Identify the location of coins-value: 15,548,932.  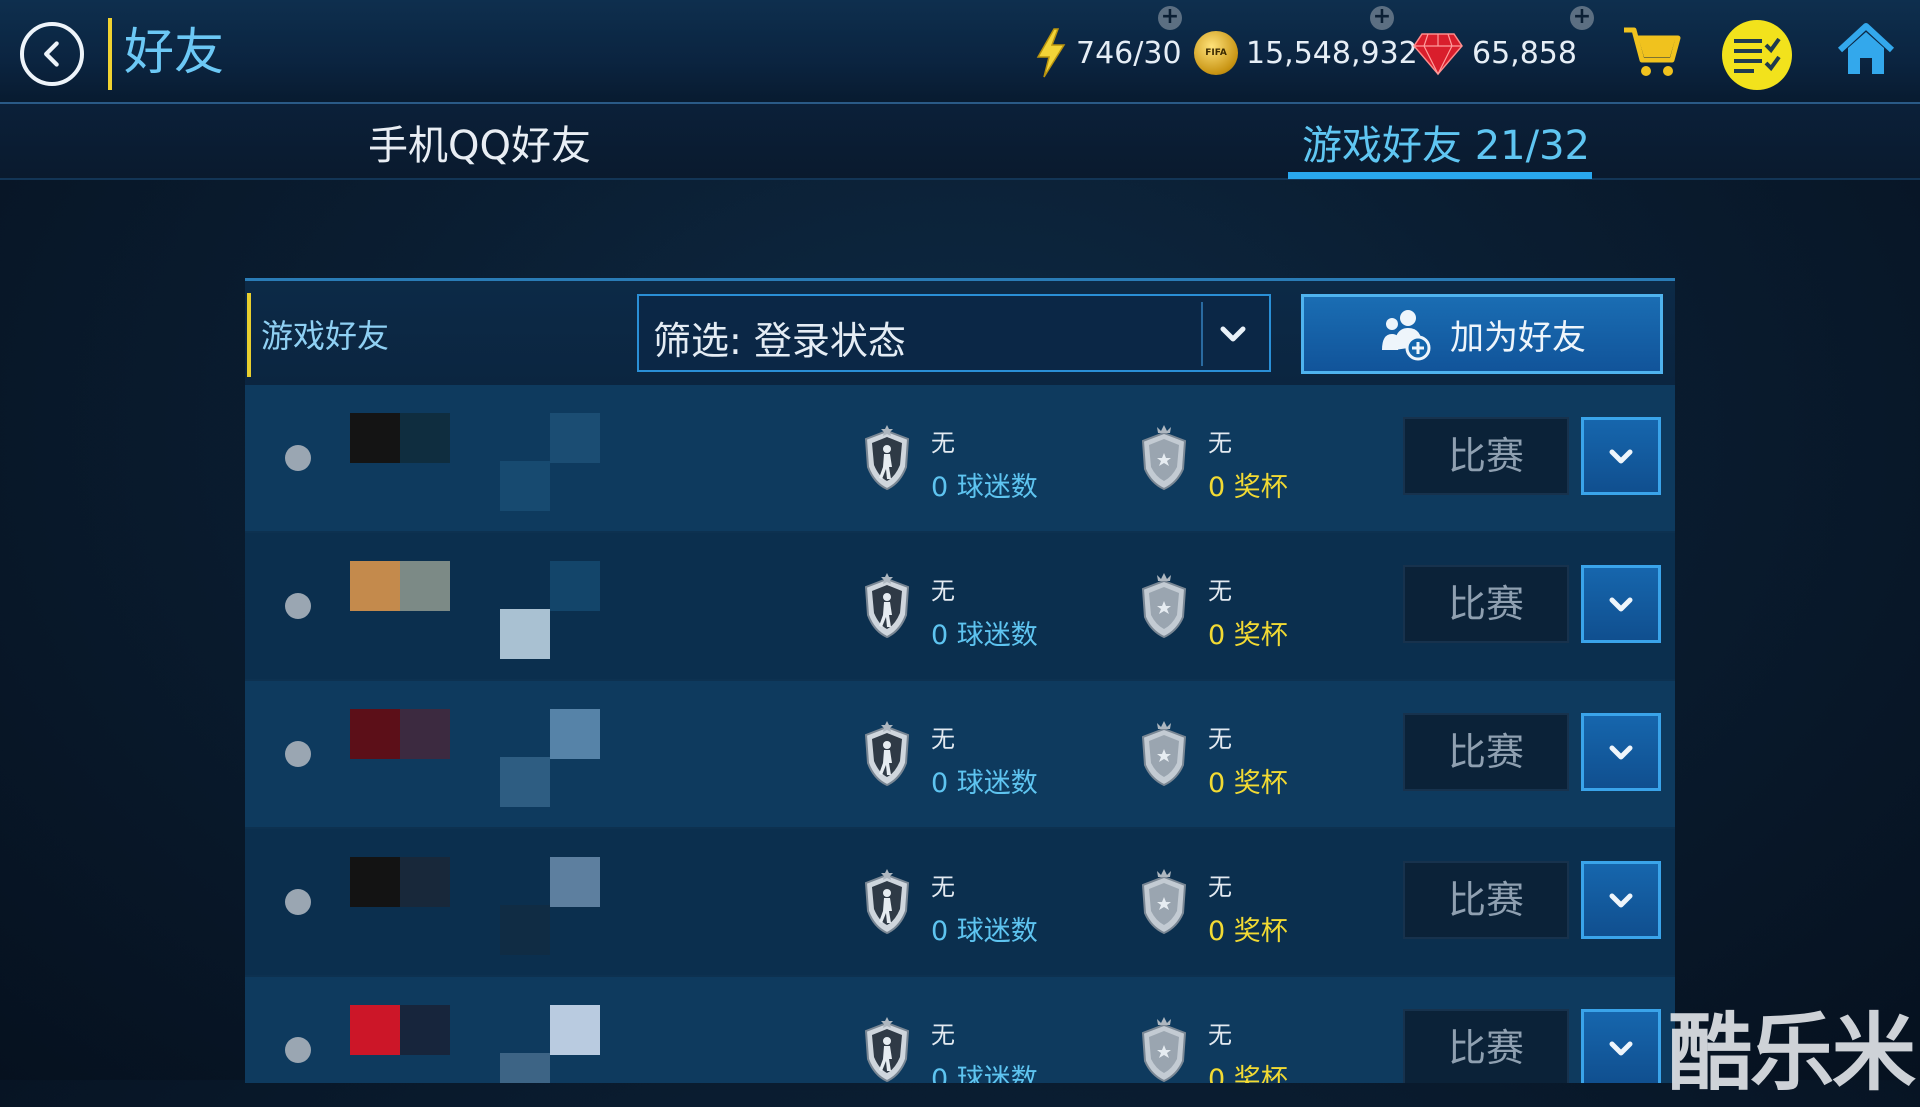
(1332, 53).